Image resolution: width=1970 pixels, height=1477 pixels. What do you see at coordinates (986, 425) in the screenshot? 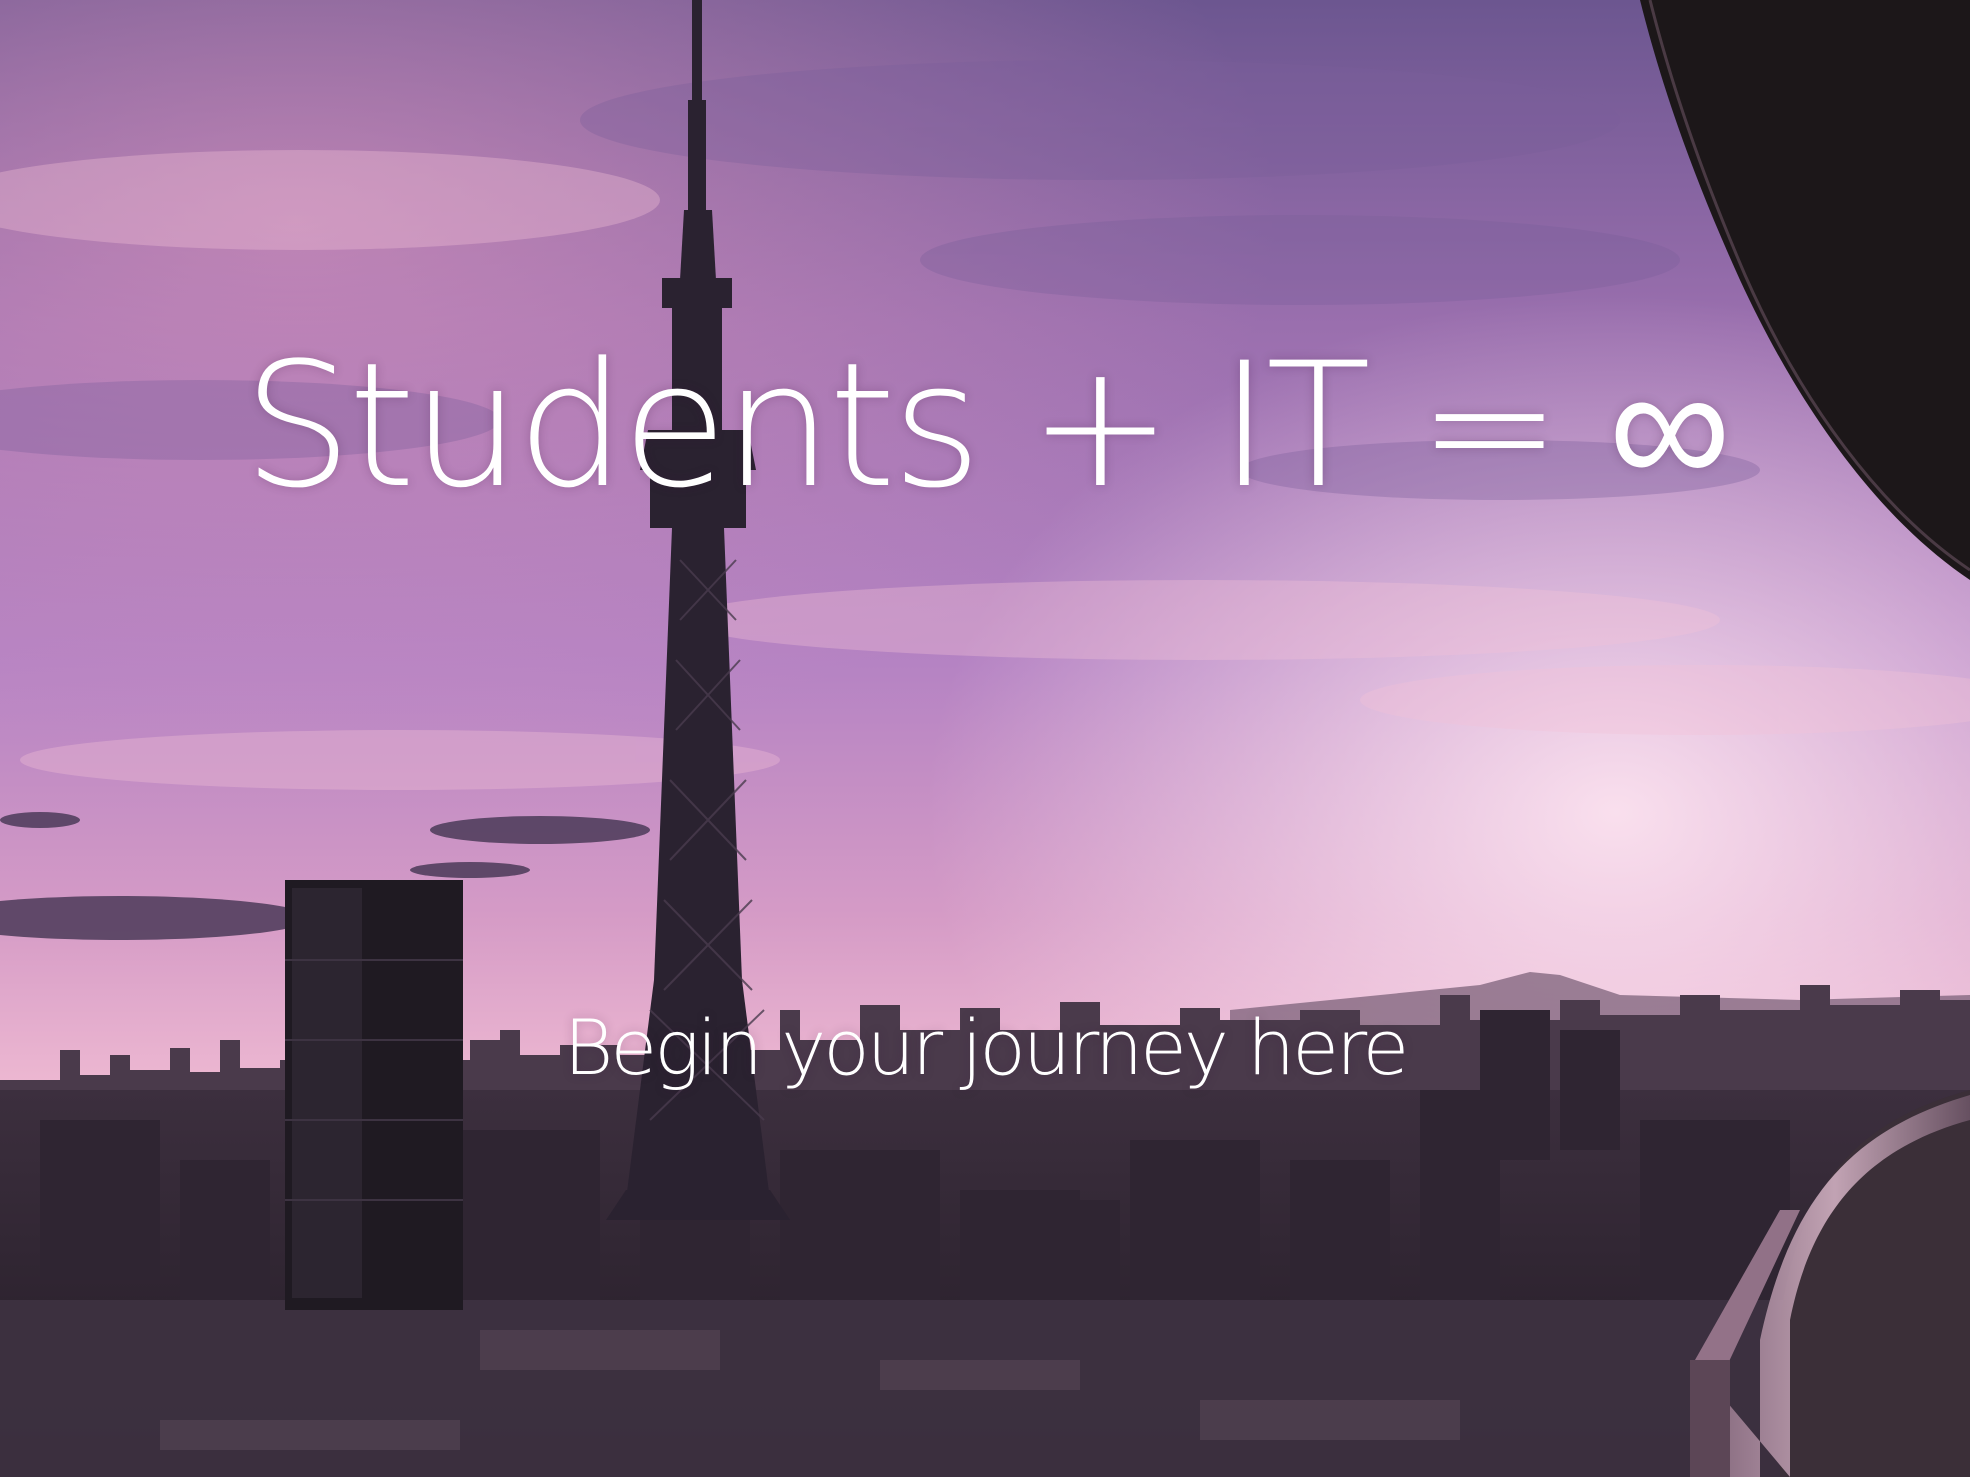
I see `hero-headline: Students + IT = ∞` at bounding box center [986, 425].